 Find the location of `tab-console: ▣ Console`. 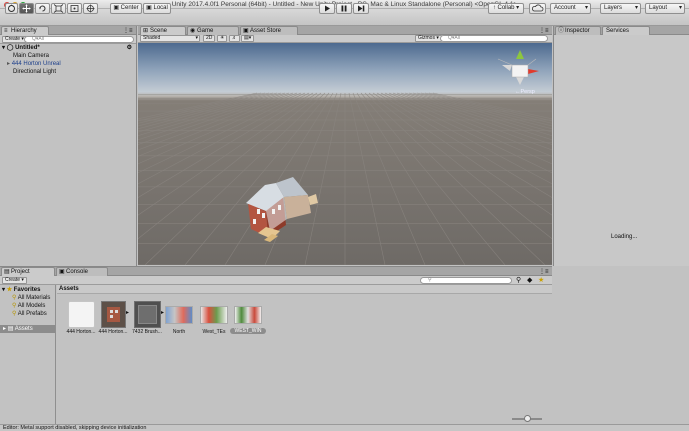

tab-console: ▣ Console is located at coordinates (82, 271).